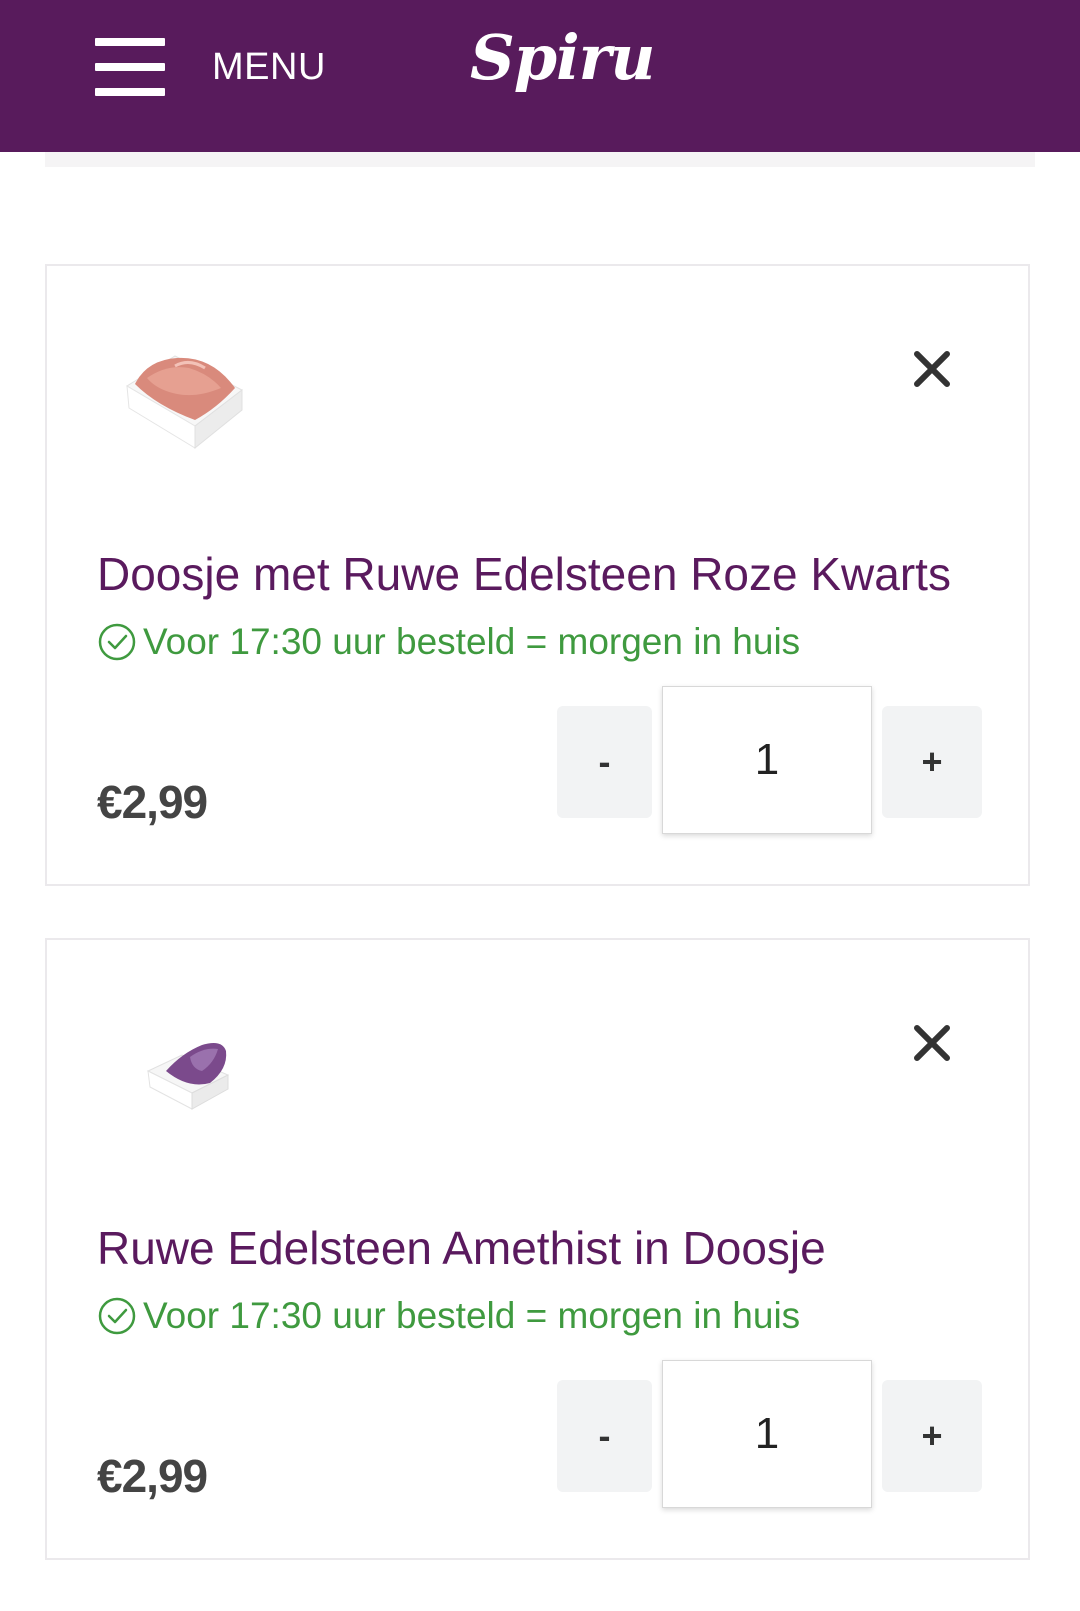 This screenshot has width=1080, height=1611. I want to click on product-title: Doosje met Ruwe Edelsteen Roze Kwarts, so click(524, 574).